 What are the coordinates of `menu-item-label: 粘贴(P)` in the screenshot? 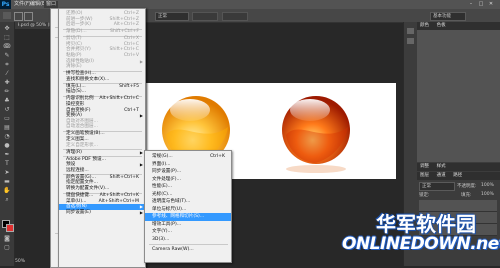 It's located at (74, 55).